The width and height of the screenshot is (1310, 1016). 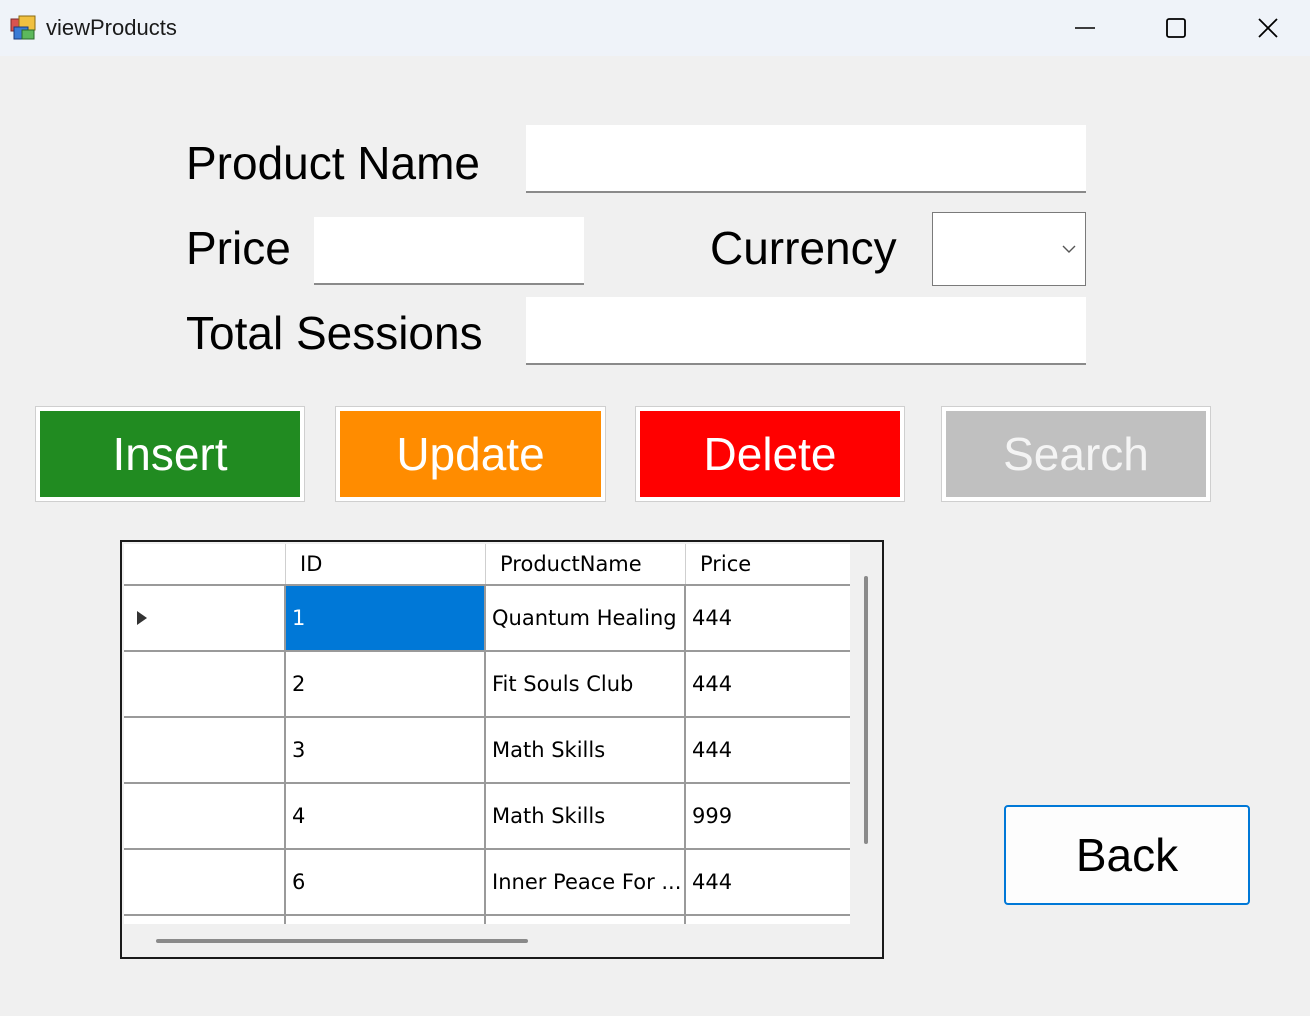 I want to click on total-sessions-input, so click(x=806, y=331).